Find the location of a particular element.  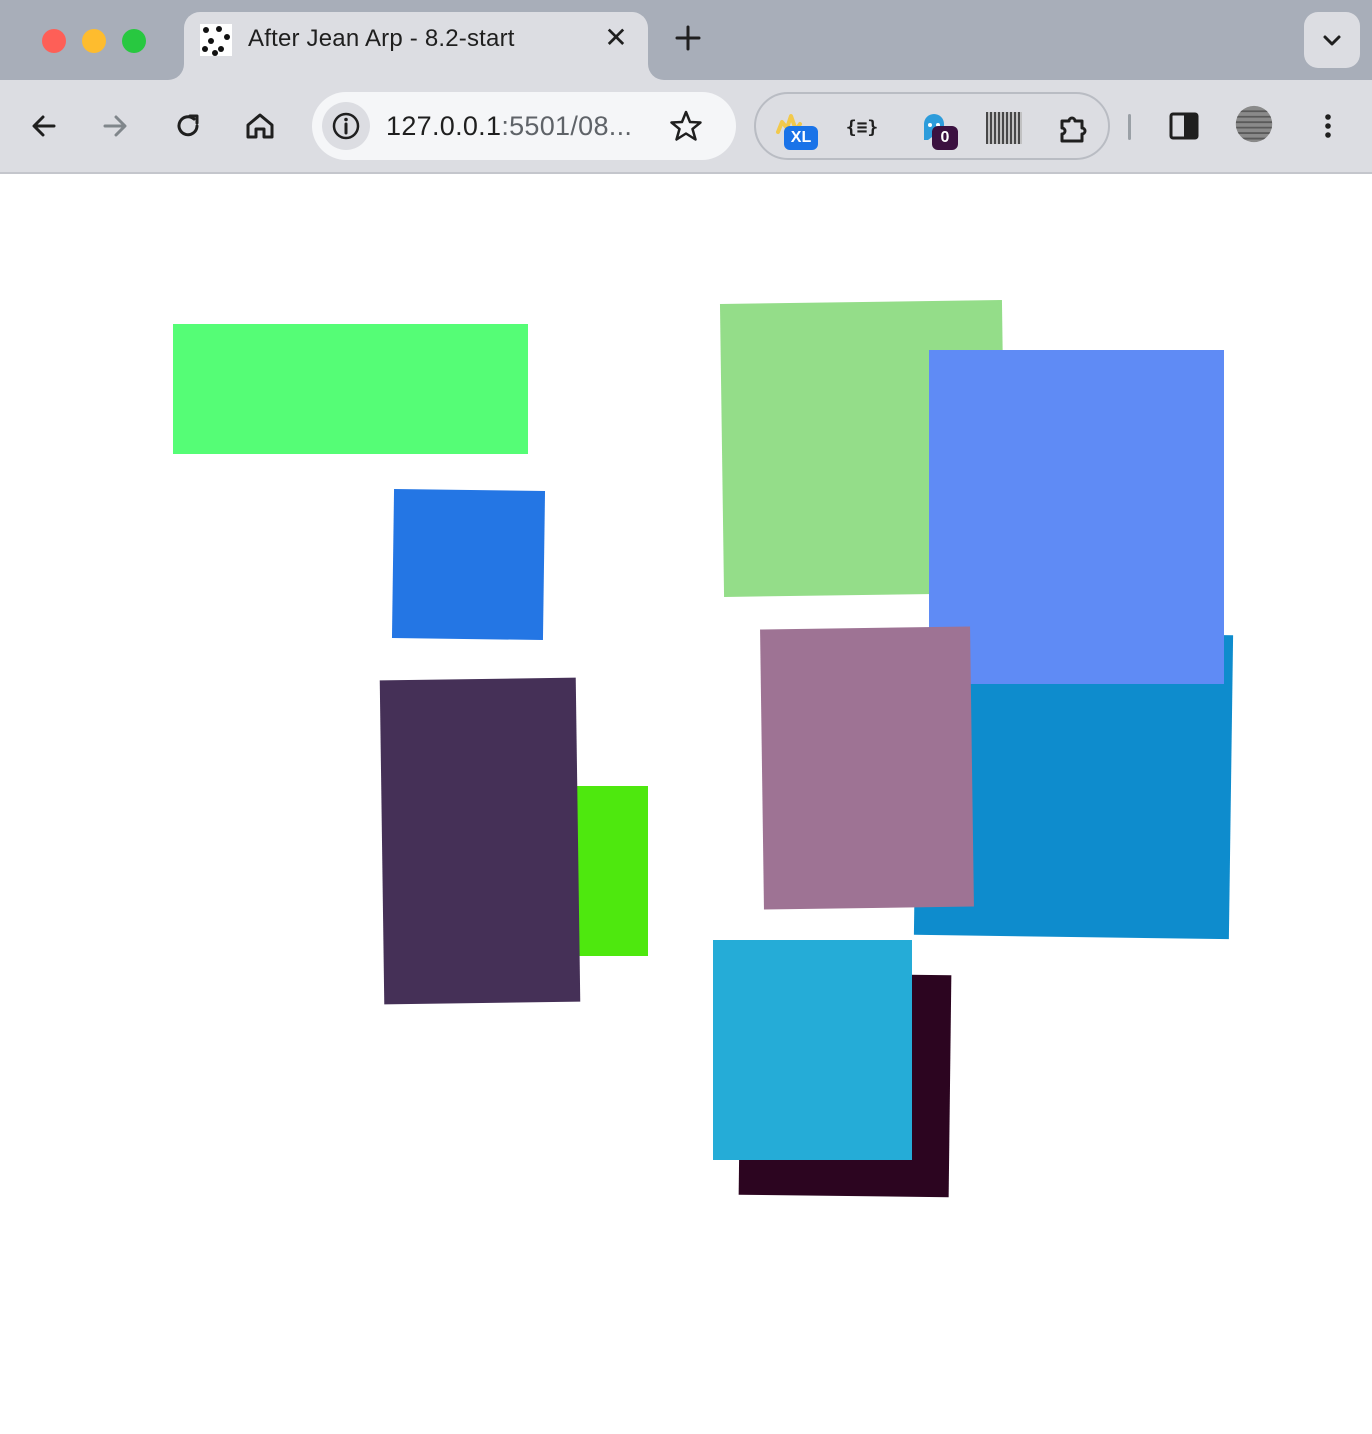

plus-icon is located at coordinates (688, 38).